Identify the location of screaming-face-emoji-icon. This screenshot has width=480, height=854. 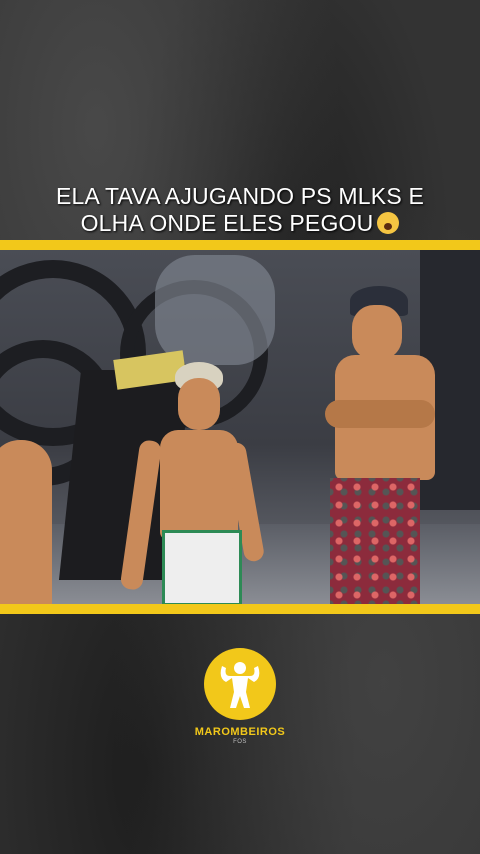
(388, 223).